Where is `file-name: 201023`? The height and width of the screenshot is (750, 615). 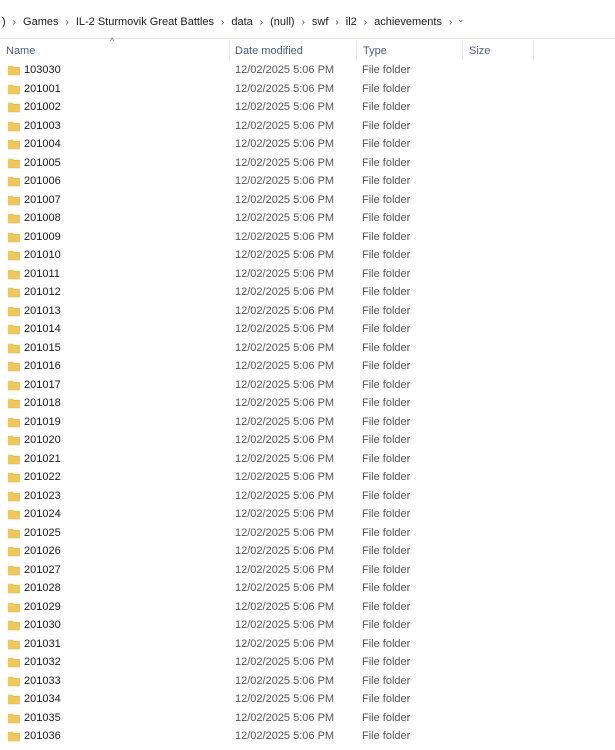 file-name: 201023 is located at coordinates (42, 495).